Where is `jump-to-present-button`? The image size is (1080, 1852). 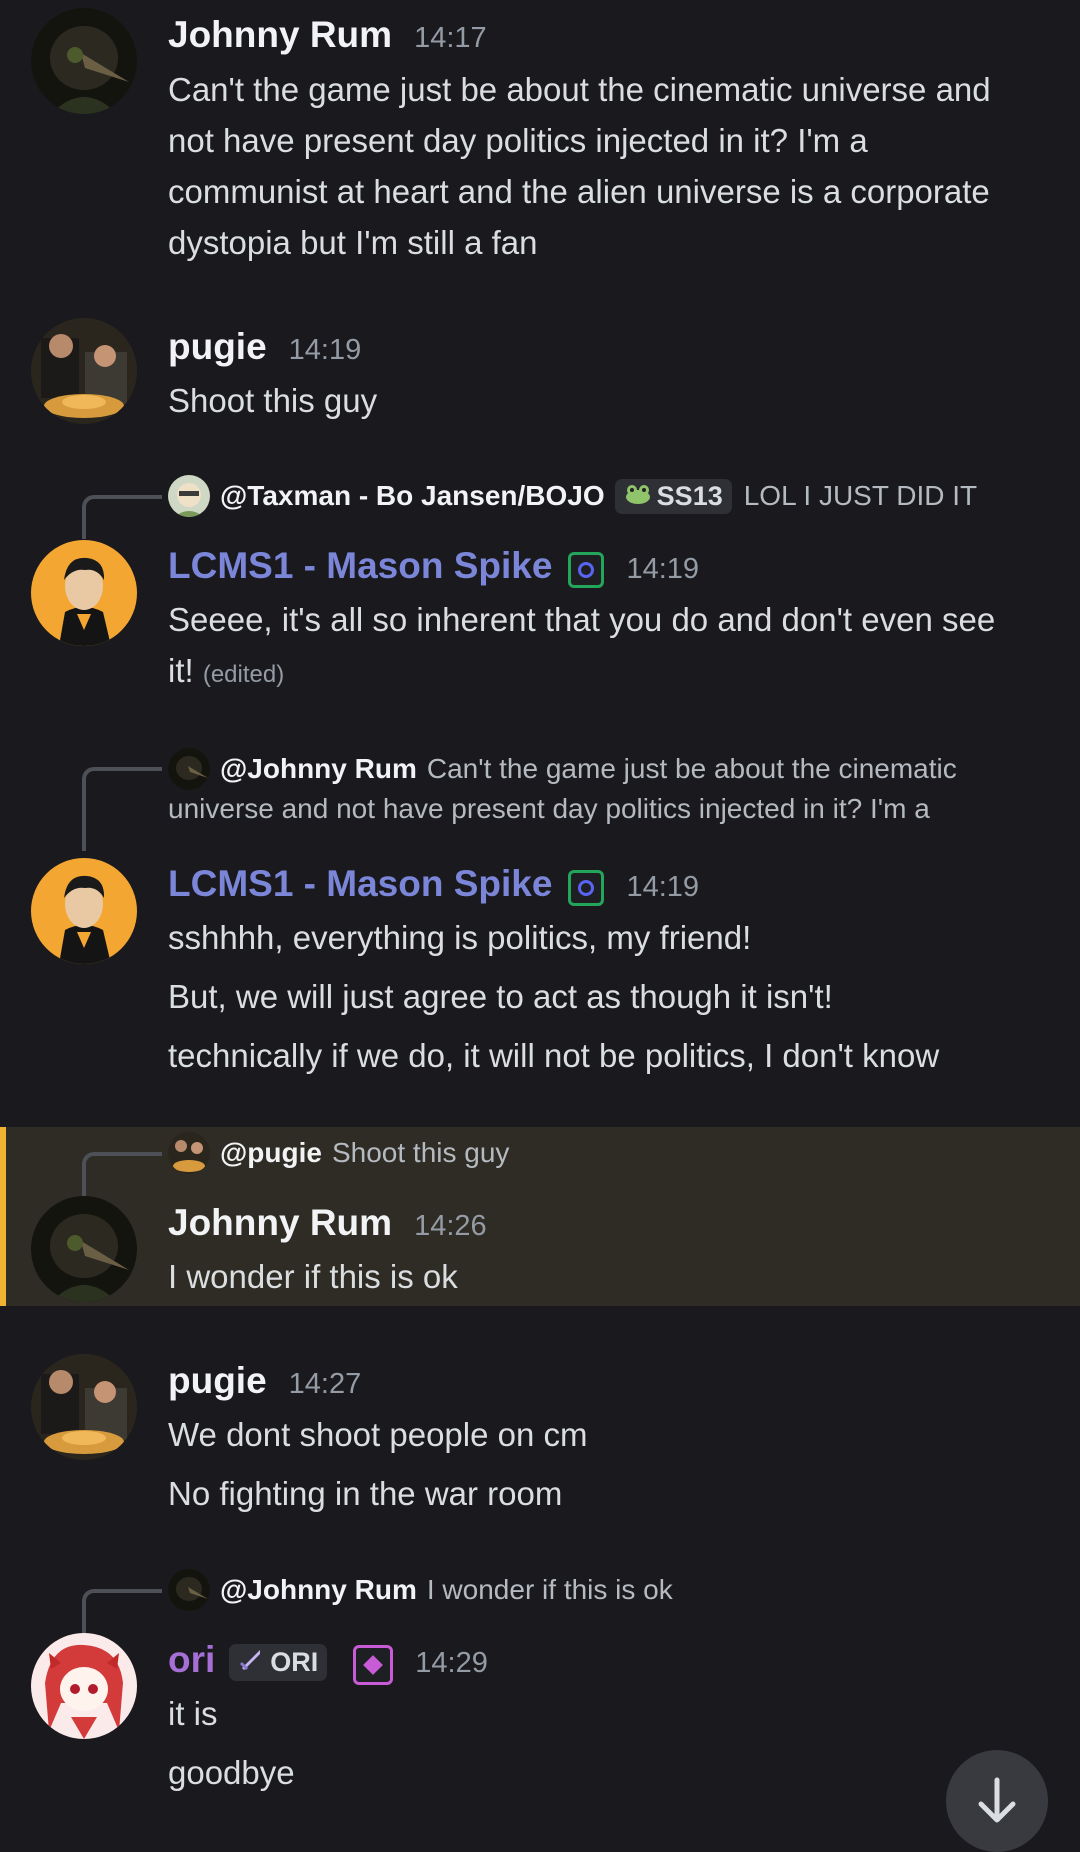
jump-to-present-button is located at coordinates (997, 1801).